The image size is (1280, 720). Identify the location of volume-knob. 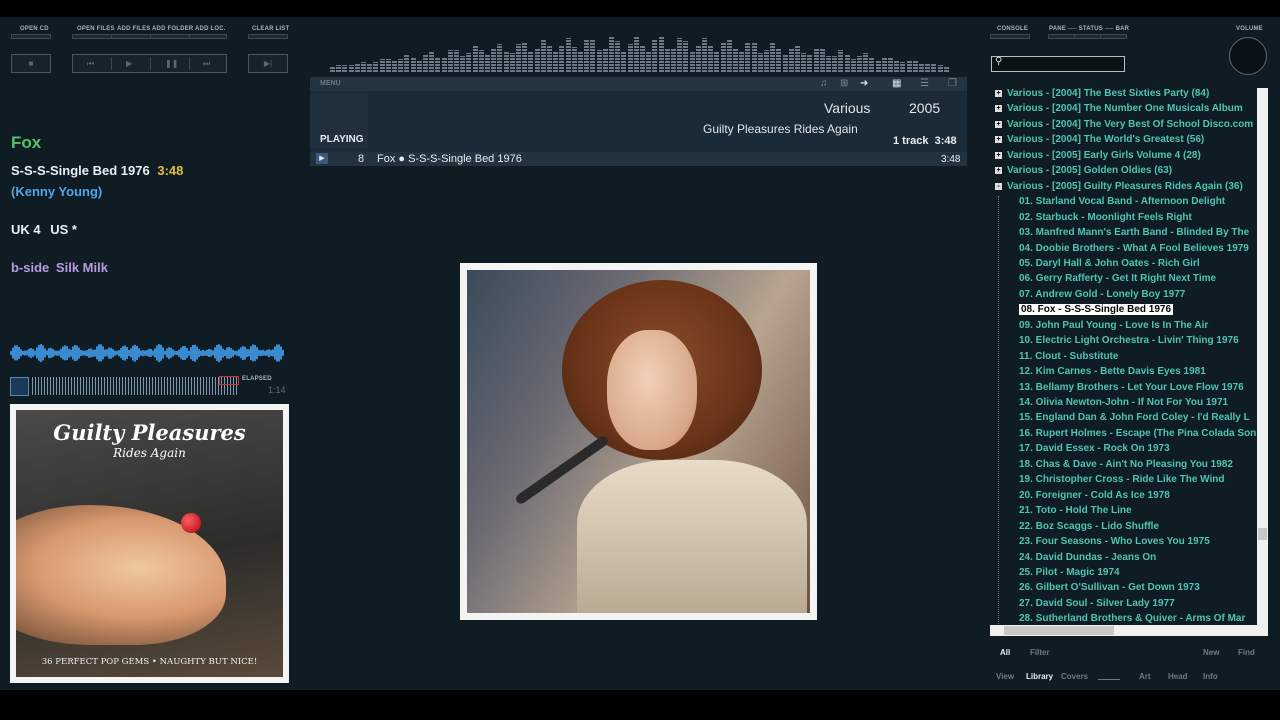
(1248, 56).